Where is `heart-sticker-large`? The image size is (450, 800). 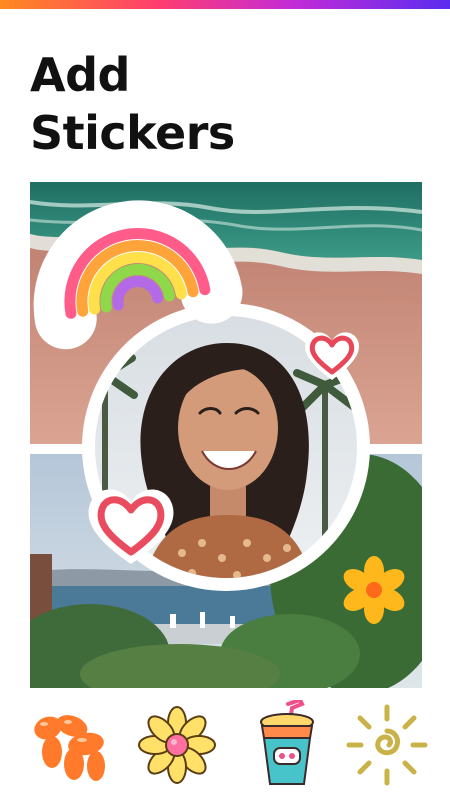
heart-sticker-large is located at coordinates (131, 524).